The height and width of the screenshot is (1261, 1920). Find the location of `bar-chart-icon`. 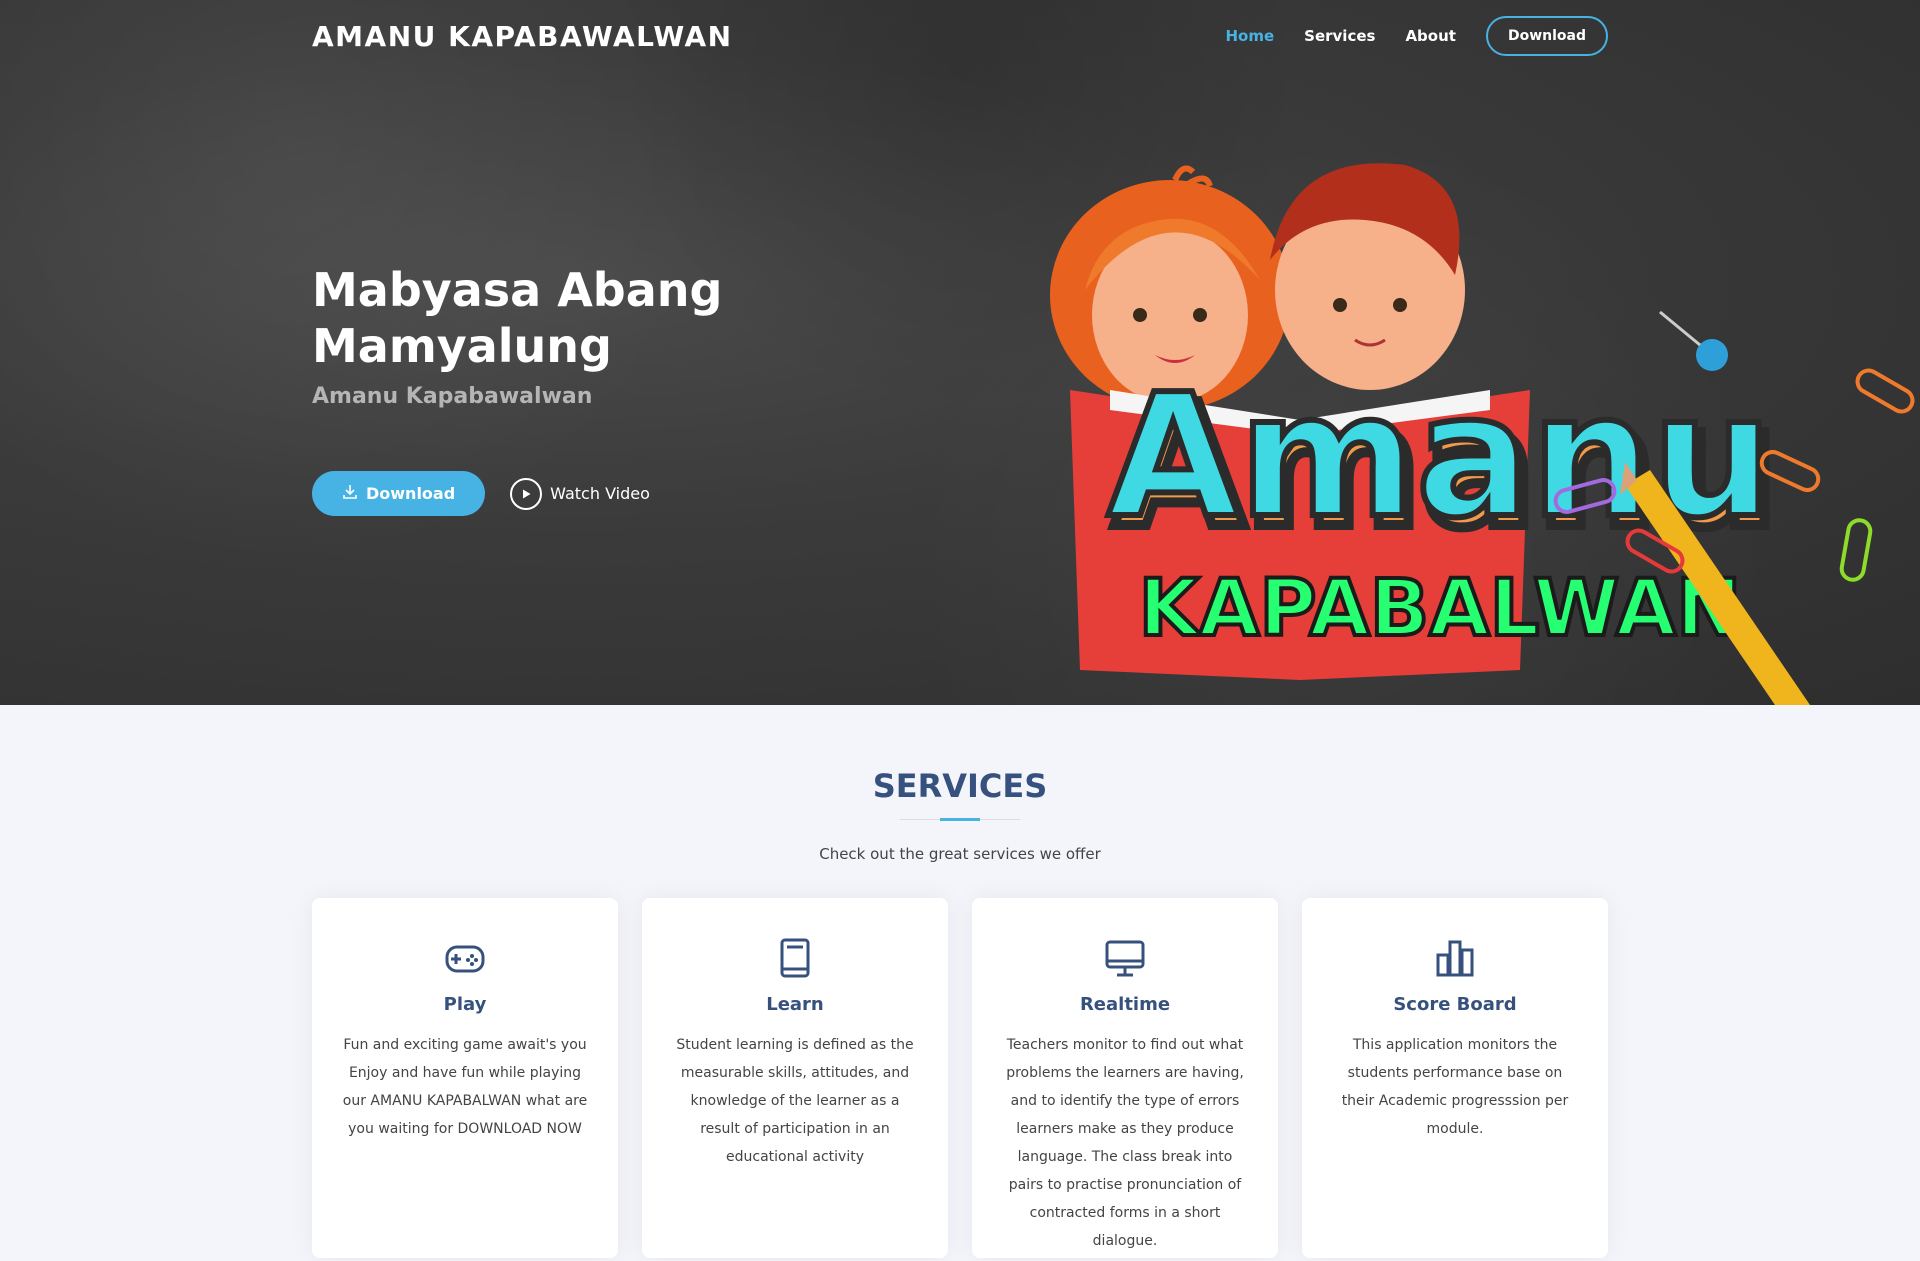

bar-chart-icon is located at coordinates (1455, 958).